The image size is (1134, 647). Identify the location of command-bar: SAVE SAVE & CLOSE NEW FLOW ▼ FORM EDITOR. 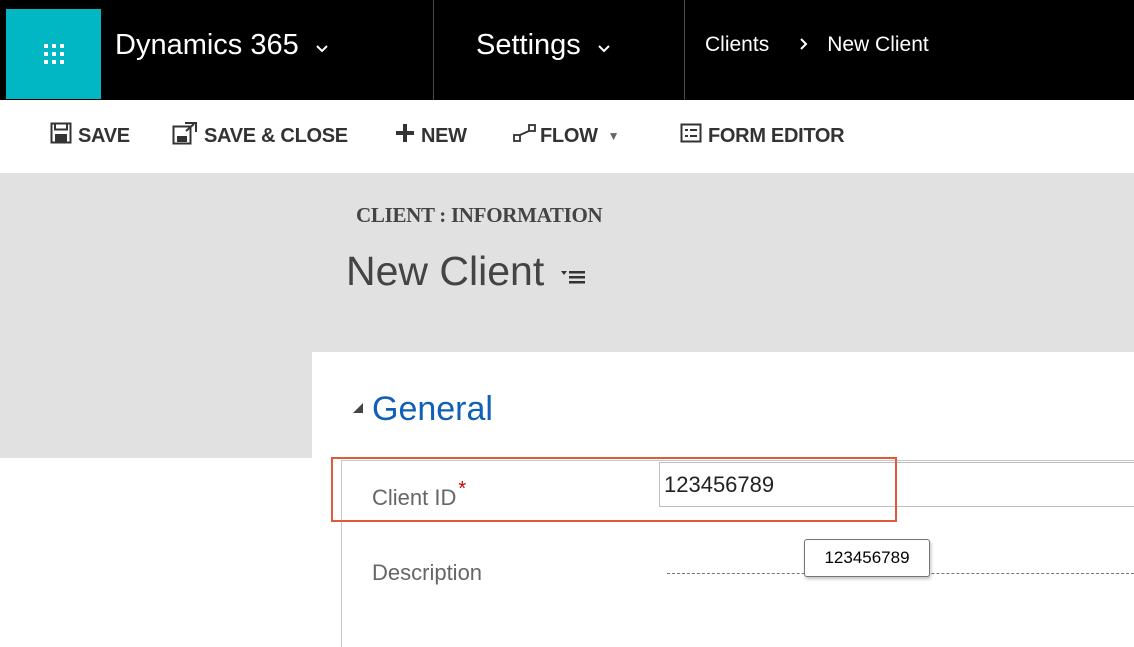
(567, 136).